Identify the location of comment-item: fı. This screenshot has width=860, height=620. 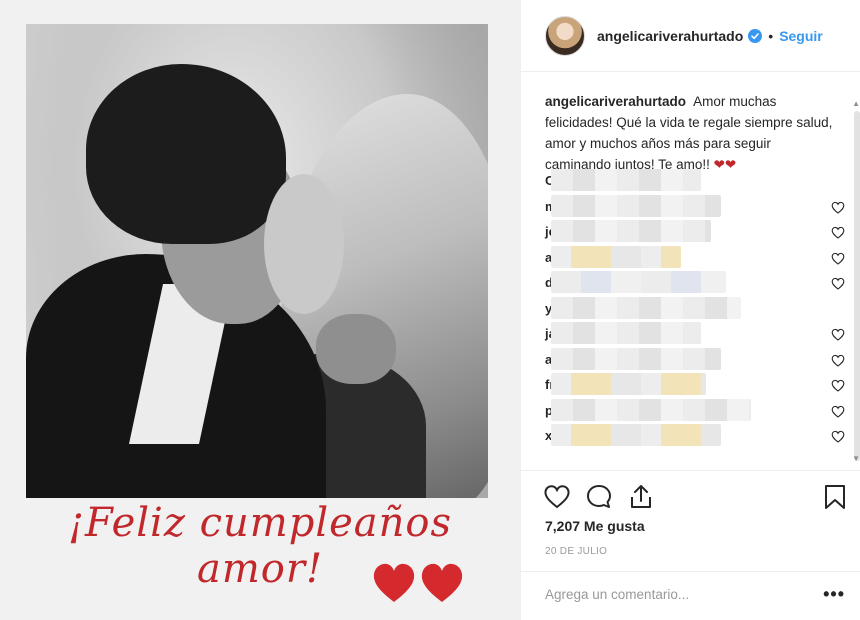
(695, 385).